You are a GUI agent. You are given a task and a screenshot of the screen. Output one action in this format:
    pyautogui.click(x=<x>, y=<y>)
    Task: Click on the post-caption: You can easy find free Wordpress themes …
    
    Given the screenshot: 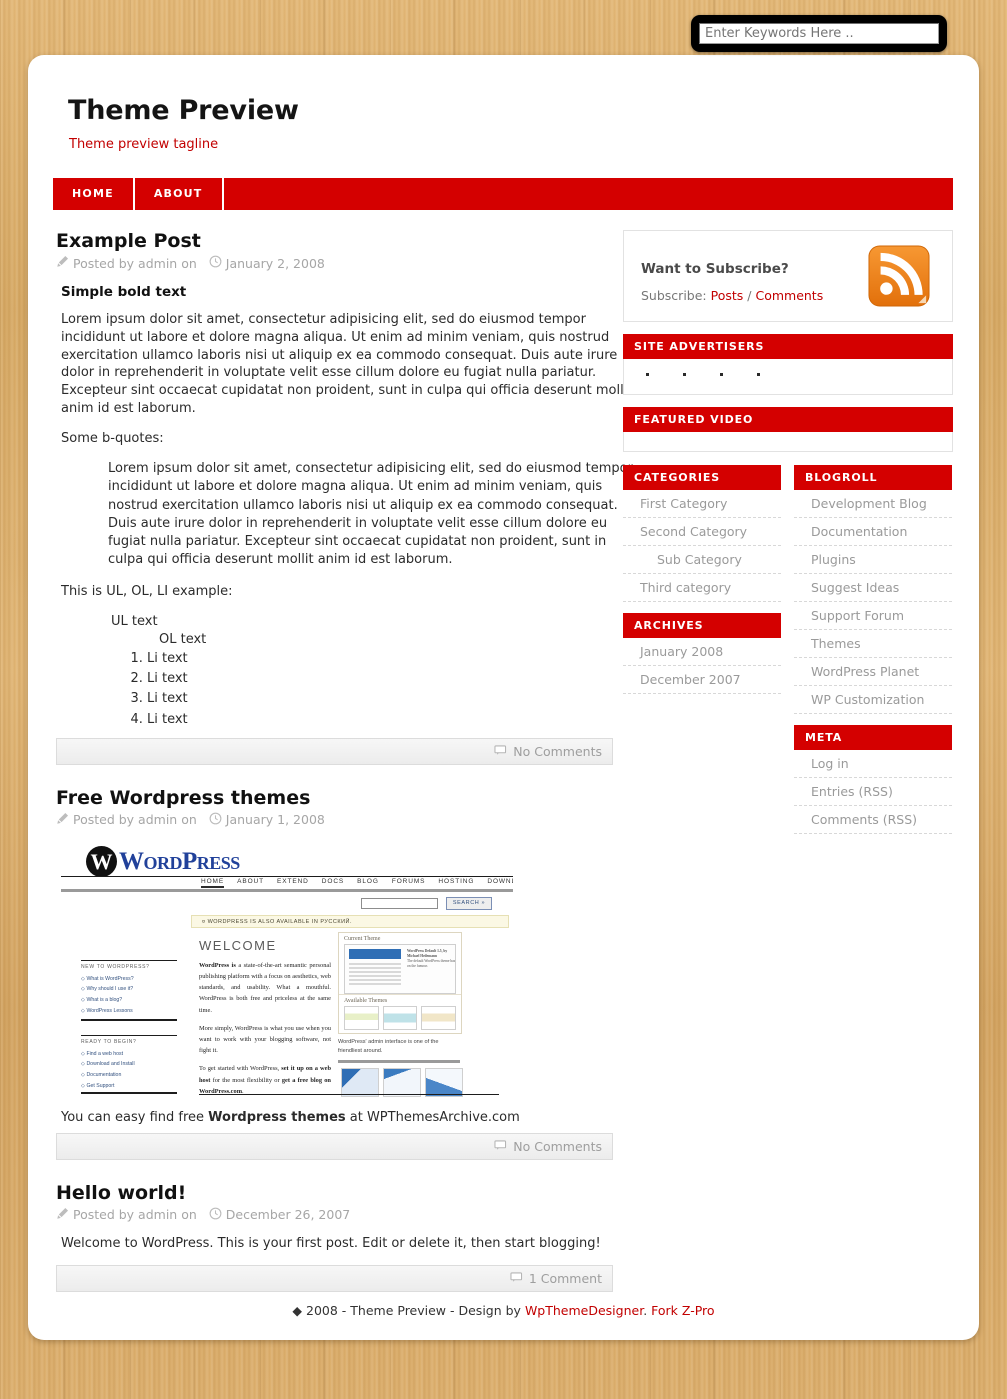 What is the action you would take?
    pyautogui.click(x=348, y=1117)
    